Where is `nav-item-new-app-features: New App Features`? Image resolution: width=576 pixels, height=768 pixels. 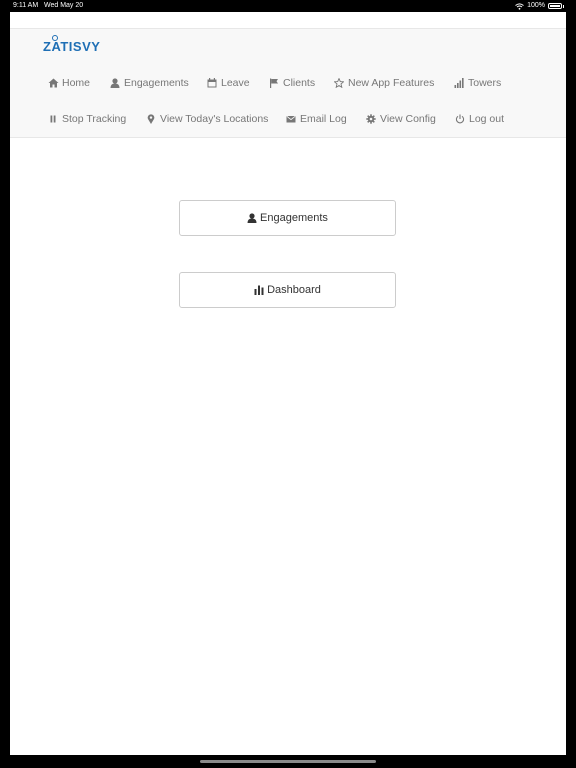 nav-item-new-app-features: New App Features is located at coordinates (384, 83).